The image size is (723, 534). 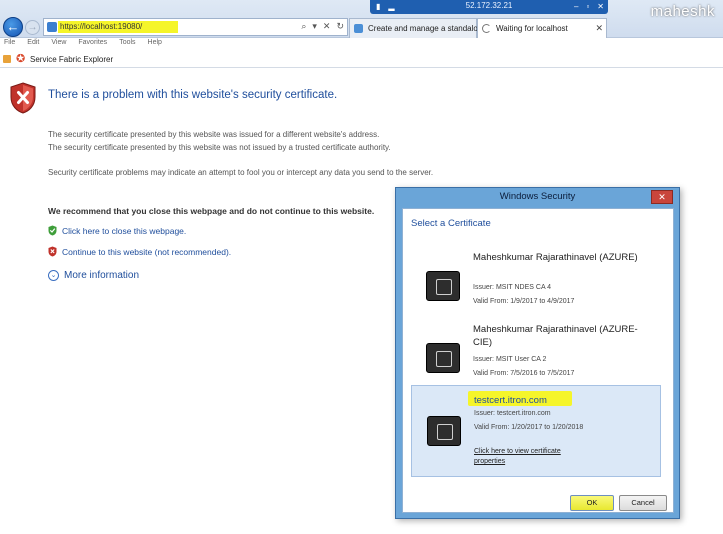 I want to click on certificate-issuer: Issuer: testcert.itron.com, so click(x=512, y=413).